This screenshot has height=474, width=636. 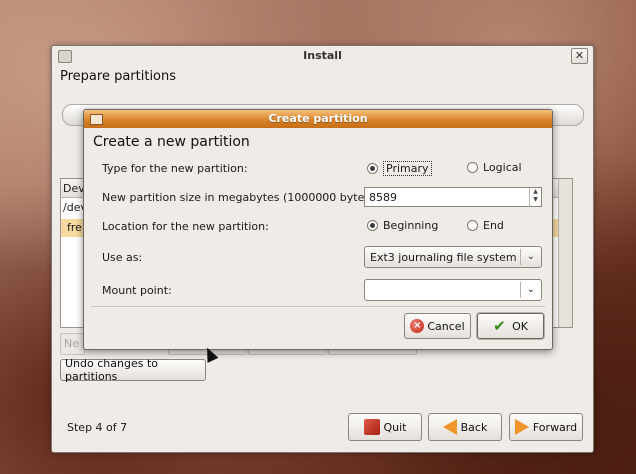 I want to click on cancel-icon: ×, so click(x=417, y=326).